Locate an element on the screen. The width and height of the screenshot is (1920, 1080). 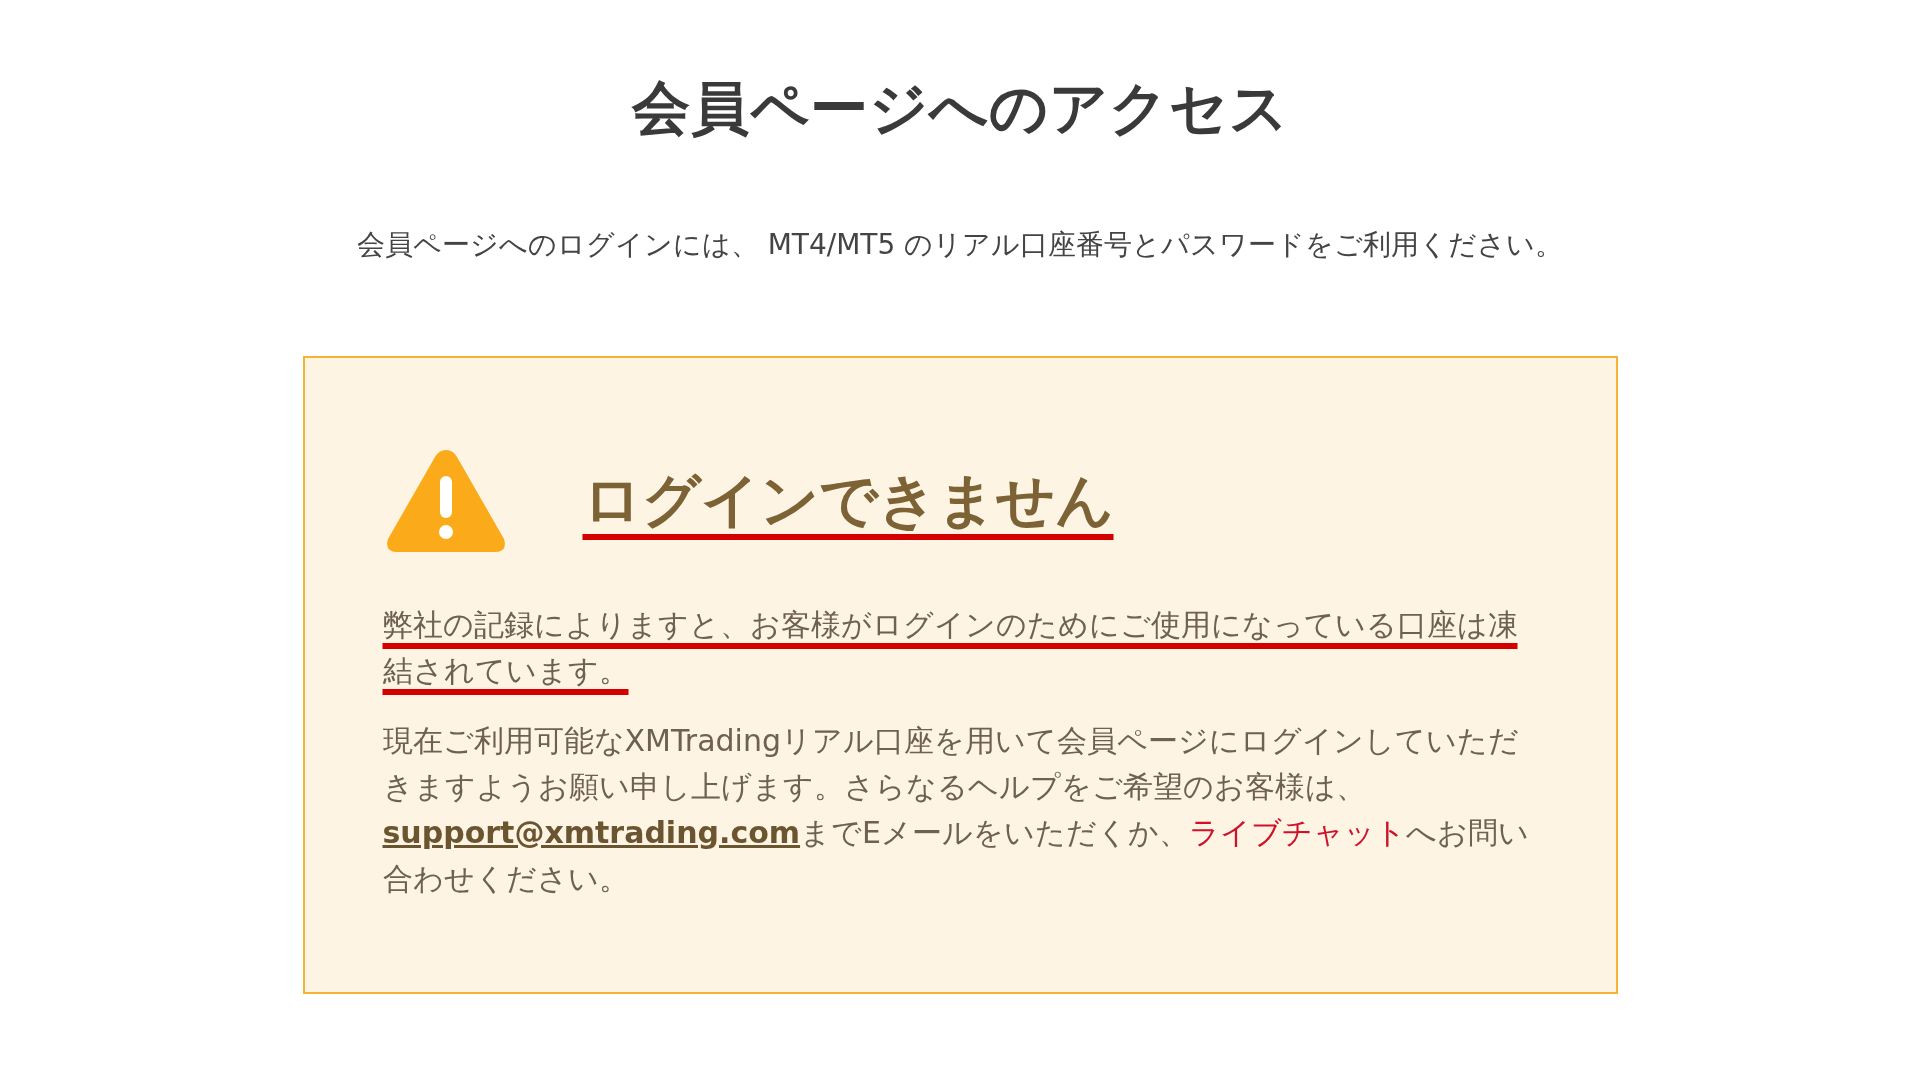
alert-heading: ログインできません is located at coordinates (848, 500).